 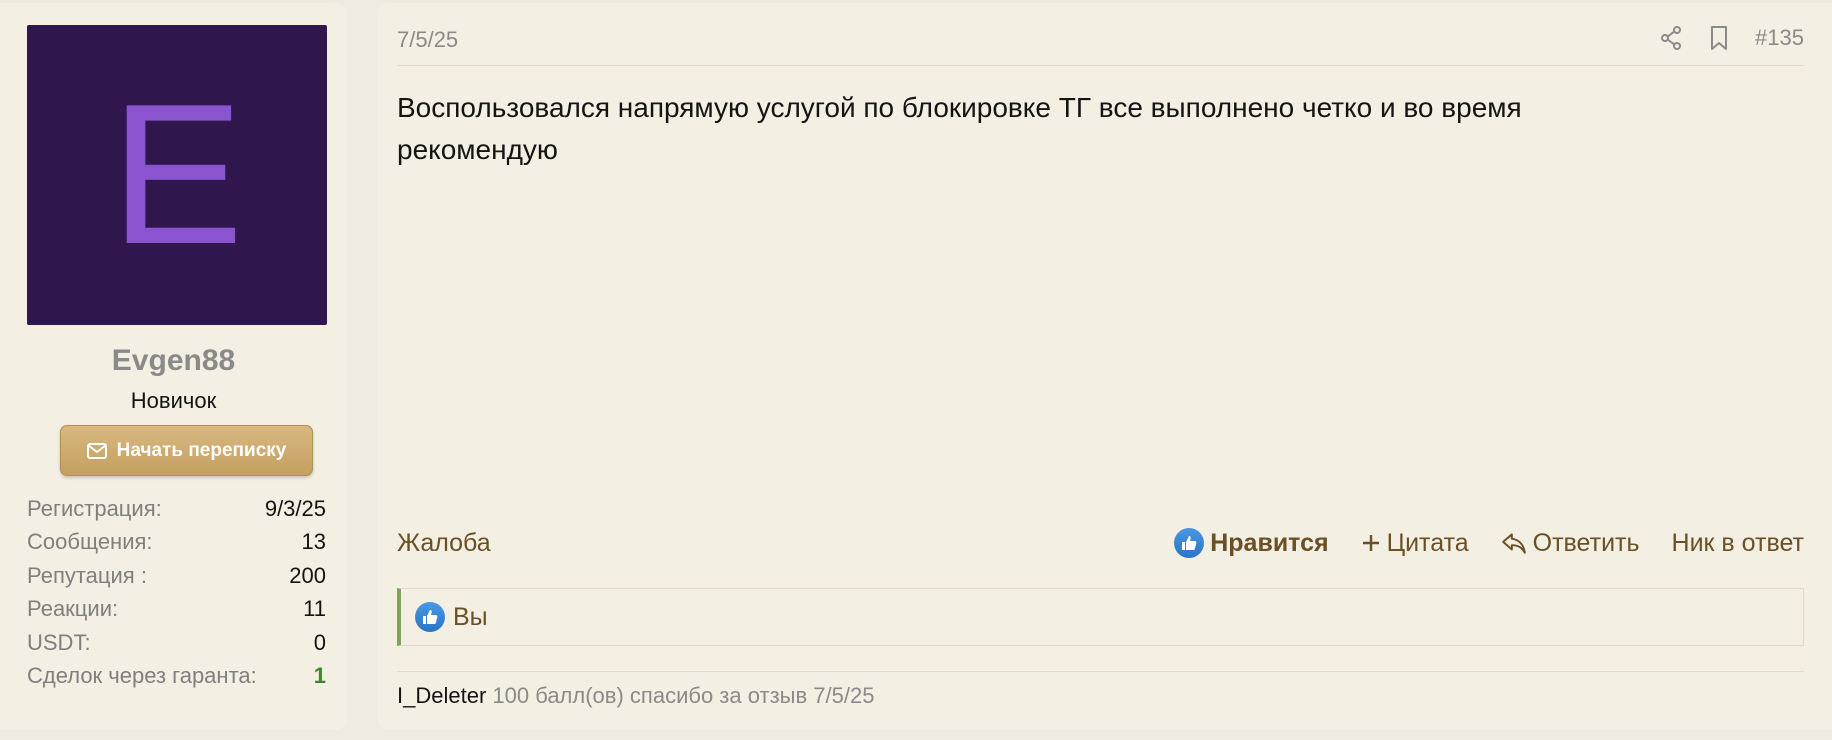 What do you see at coordinates (94, 508) in the screenshot?
I see `stat-label: Регистрация:` at bounding box center [94, 508].